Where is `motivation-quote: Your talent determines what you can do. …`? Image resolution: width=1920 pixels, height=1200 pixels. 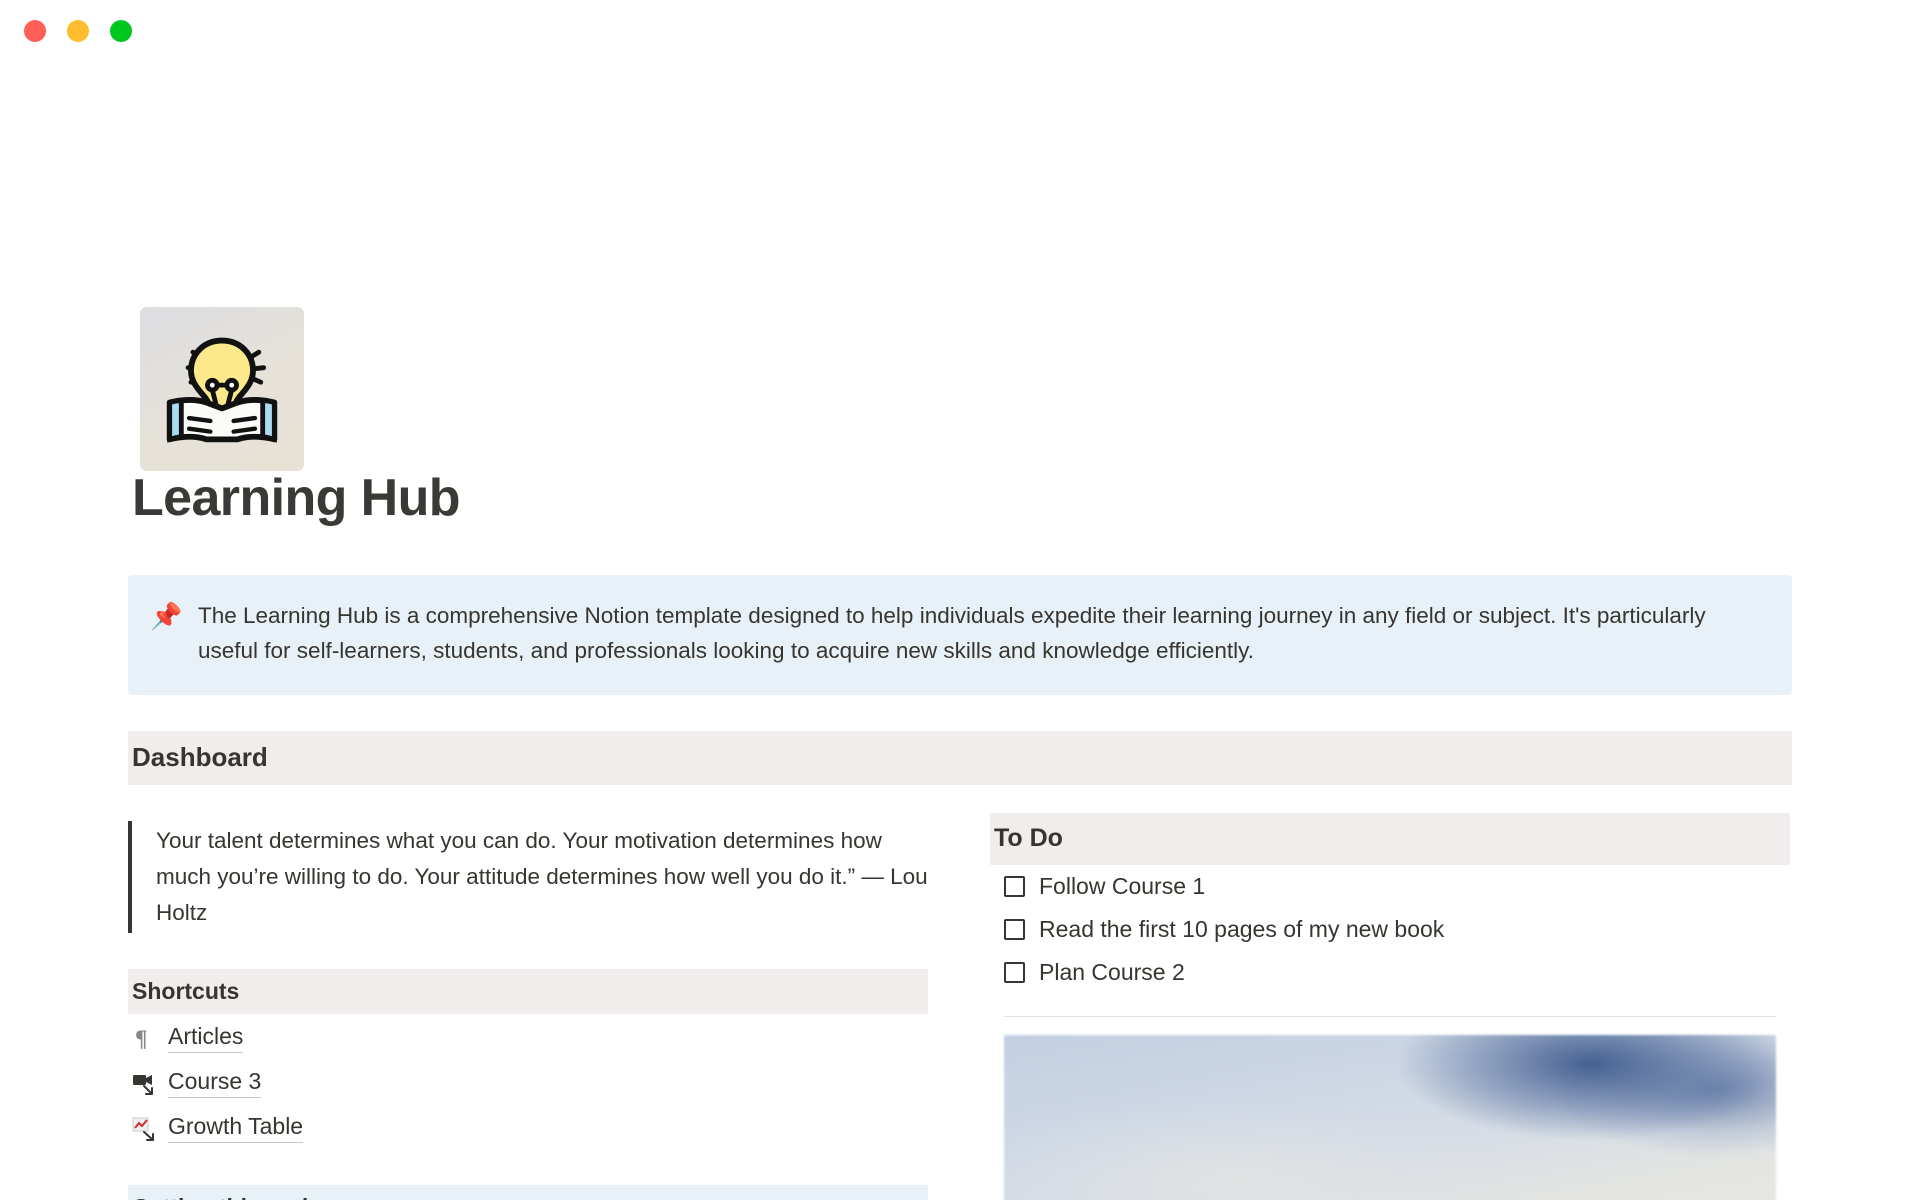 motivation-quote: Your talent determines what you can do. … is located at coordinates (528, 876).